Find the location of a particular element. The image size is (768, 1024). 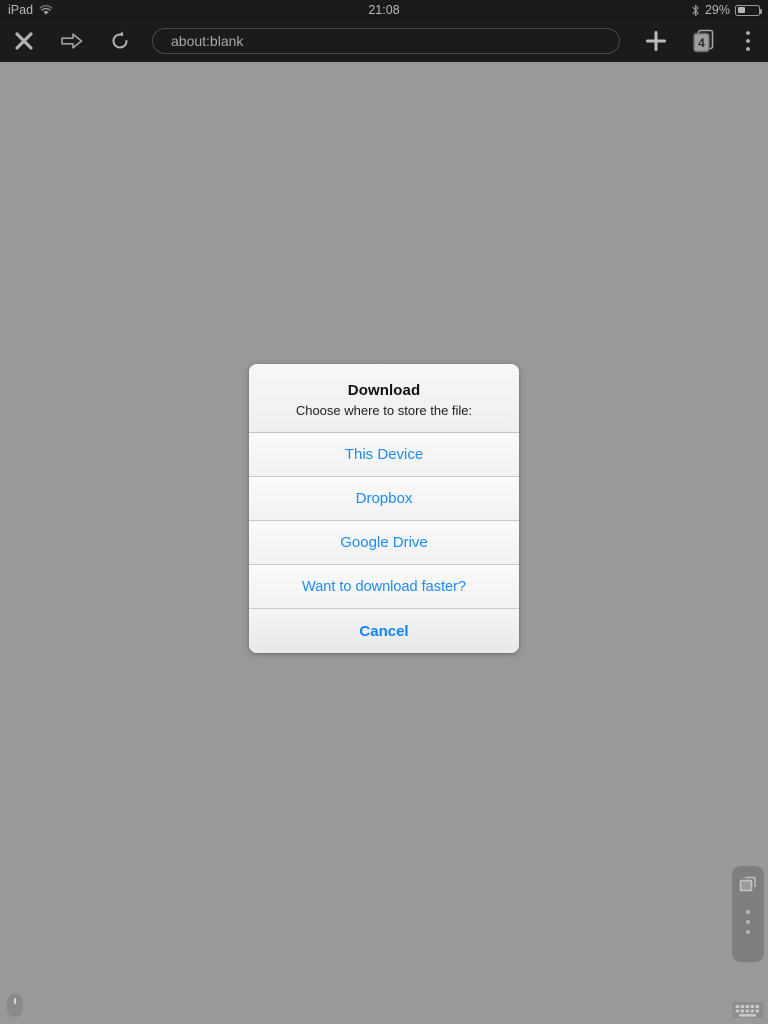

reload-button is located at coordinates (120, 41).